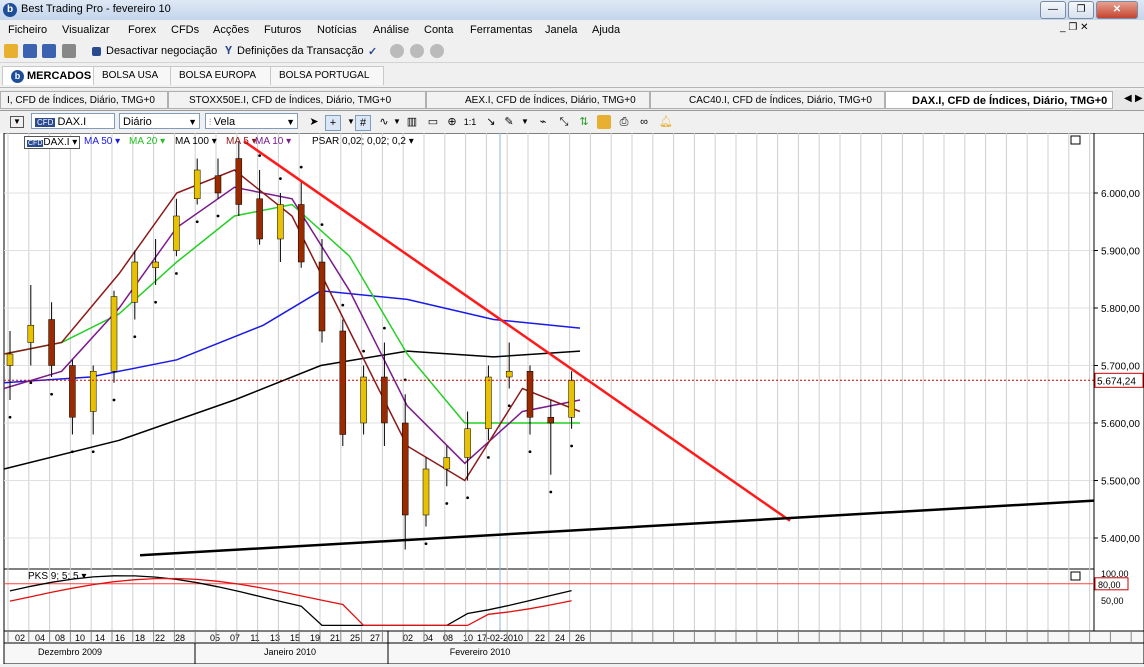  Describe the element at coordinates (196, 141) in the screenshot. I see `legend-ma100: MA 100 ▾` at that location.